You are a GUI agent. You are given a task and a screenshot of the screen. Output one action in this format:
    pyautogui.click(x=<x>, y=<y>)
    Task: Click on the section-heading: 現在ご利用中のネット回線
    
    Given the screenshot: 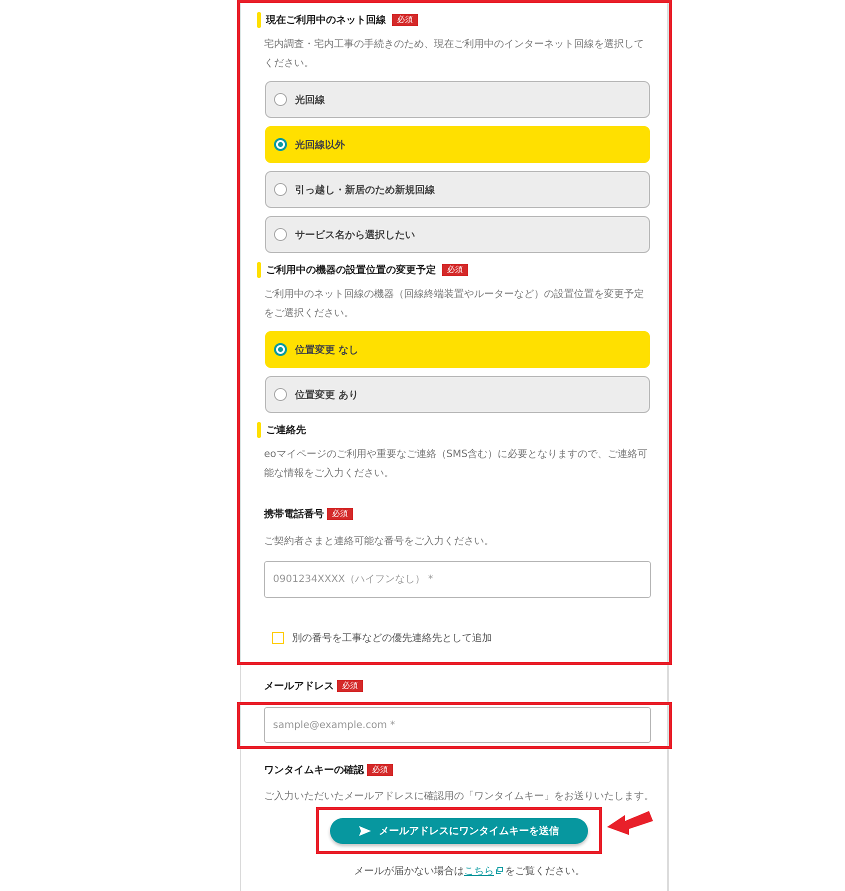 What is the action you would take?
    pyautogui.click(x=326, y=20)
    